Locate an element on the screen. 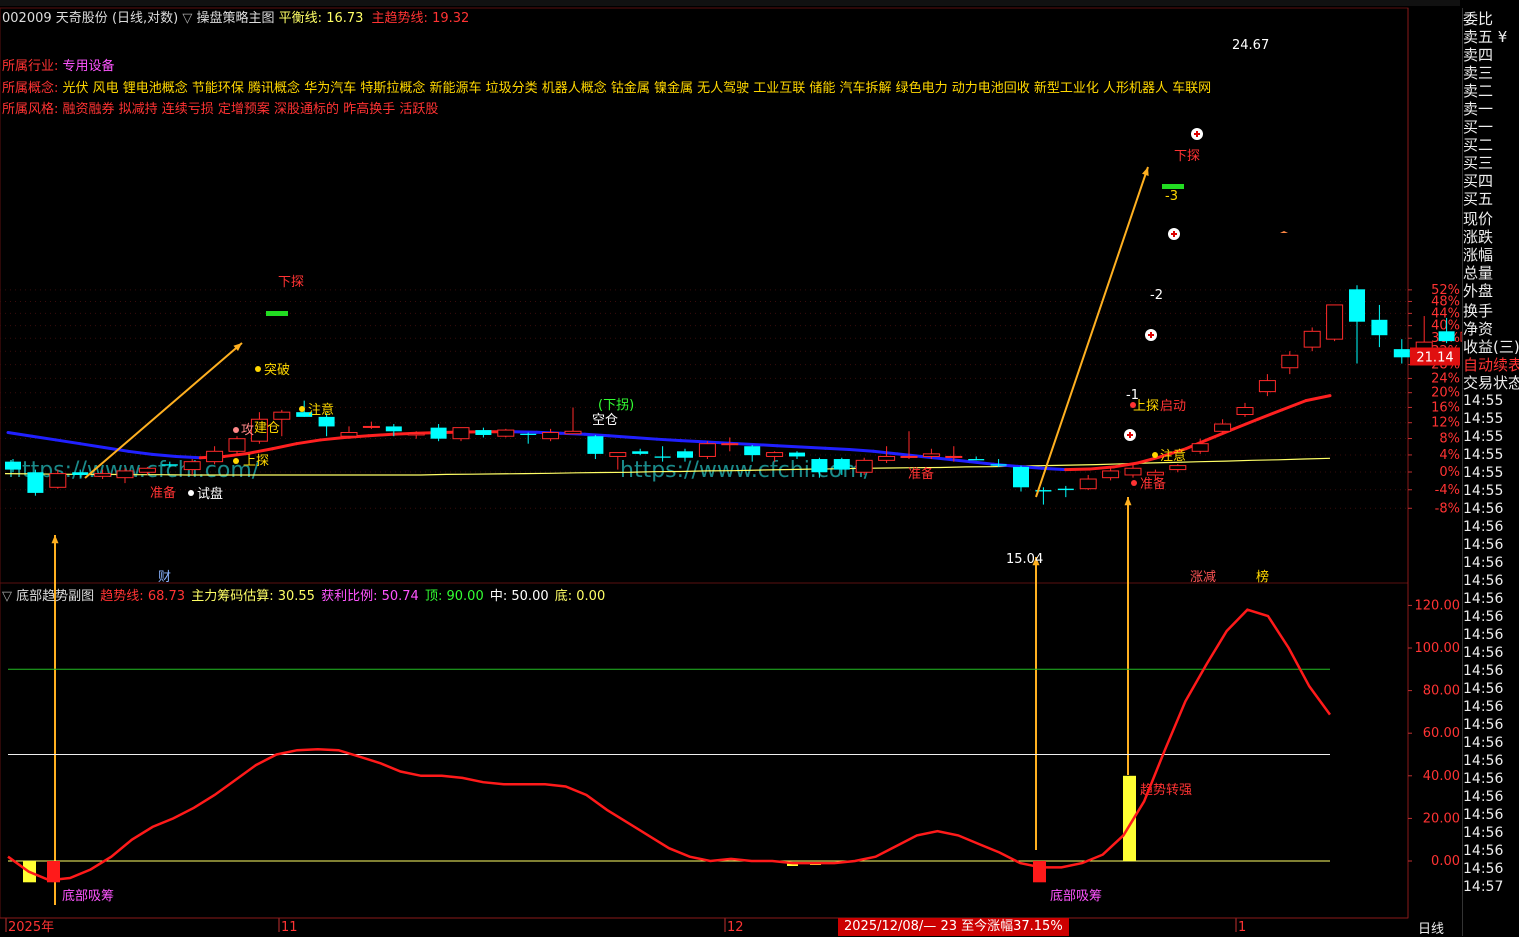 This screenshot has height=937, width=1519. quote-field-4: 卖二 is located at coordinates (1491, 91).